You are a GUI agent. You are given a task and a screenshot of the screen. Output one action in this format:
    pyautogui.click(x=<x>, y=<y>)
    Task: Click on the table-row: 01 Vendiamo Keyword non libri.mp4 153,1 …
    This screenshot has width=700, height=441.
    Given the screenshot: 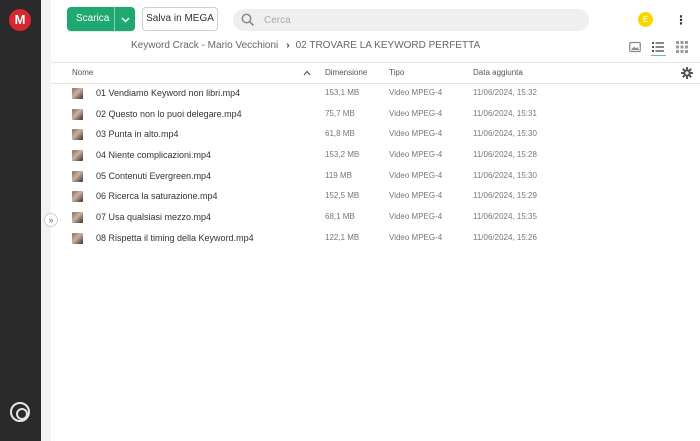 What is the action you would take?
    pyautogui.click(x=375, y=93)
    